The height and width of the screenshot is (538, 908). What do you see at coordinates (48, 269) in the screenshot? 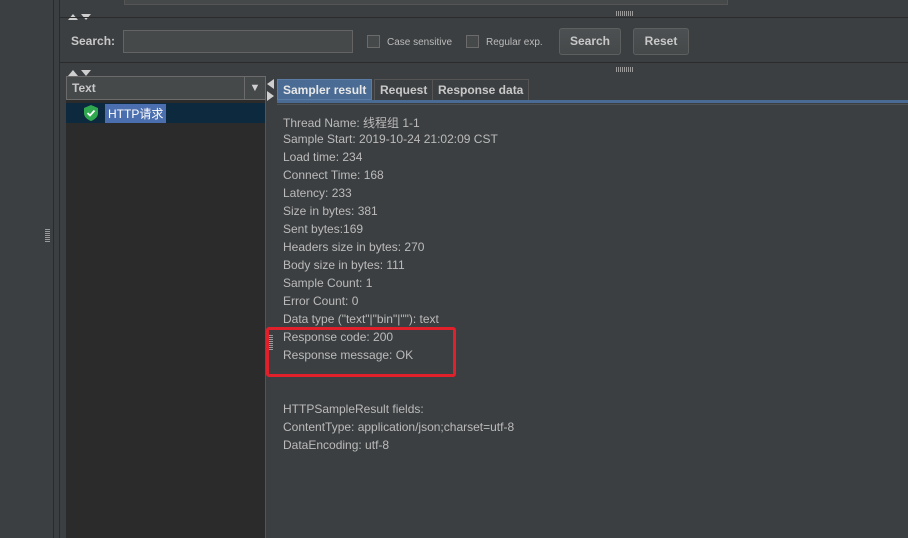
I see `left-panel-splitter` at bounding box center [48, 269].